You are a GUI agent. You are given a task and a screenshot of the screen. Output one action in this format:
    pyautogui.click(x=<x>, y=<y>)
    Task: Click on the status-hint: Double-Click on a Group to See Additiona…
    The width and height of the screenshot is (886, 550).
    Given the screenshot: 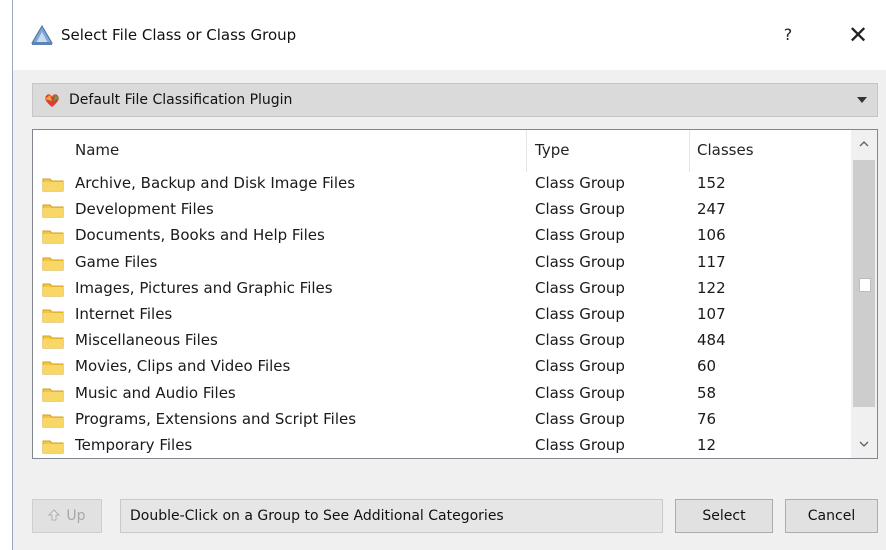 What is the action you would take?
    pyautogui.click(x=391, y=516)
    